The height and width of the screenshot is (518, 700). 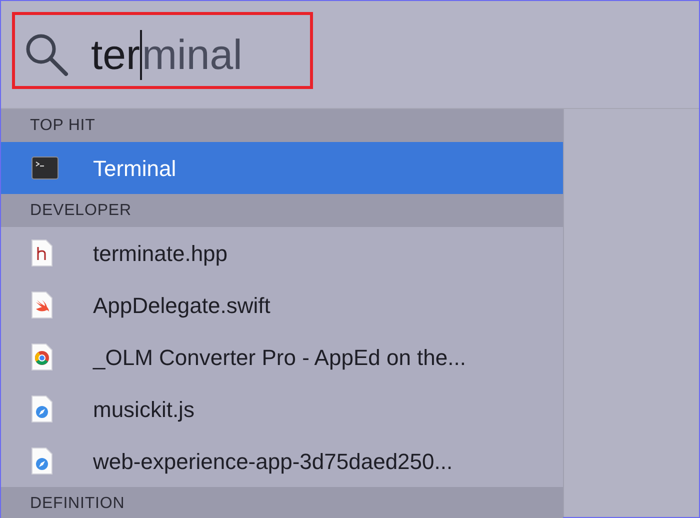 What do you see at coordinates (166, 55) in the screenshot?
I see `search-field: terminal` at bounding box center [166, 55].